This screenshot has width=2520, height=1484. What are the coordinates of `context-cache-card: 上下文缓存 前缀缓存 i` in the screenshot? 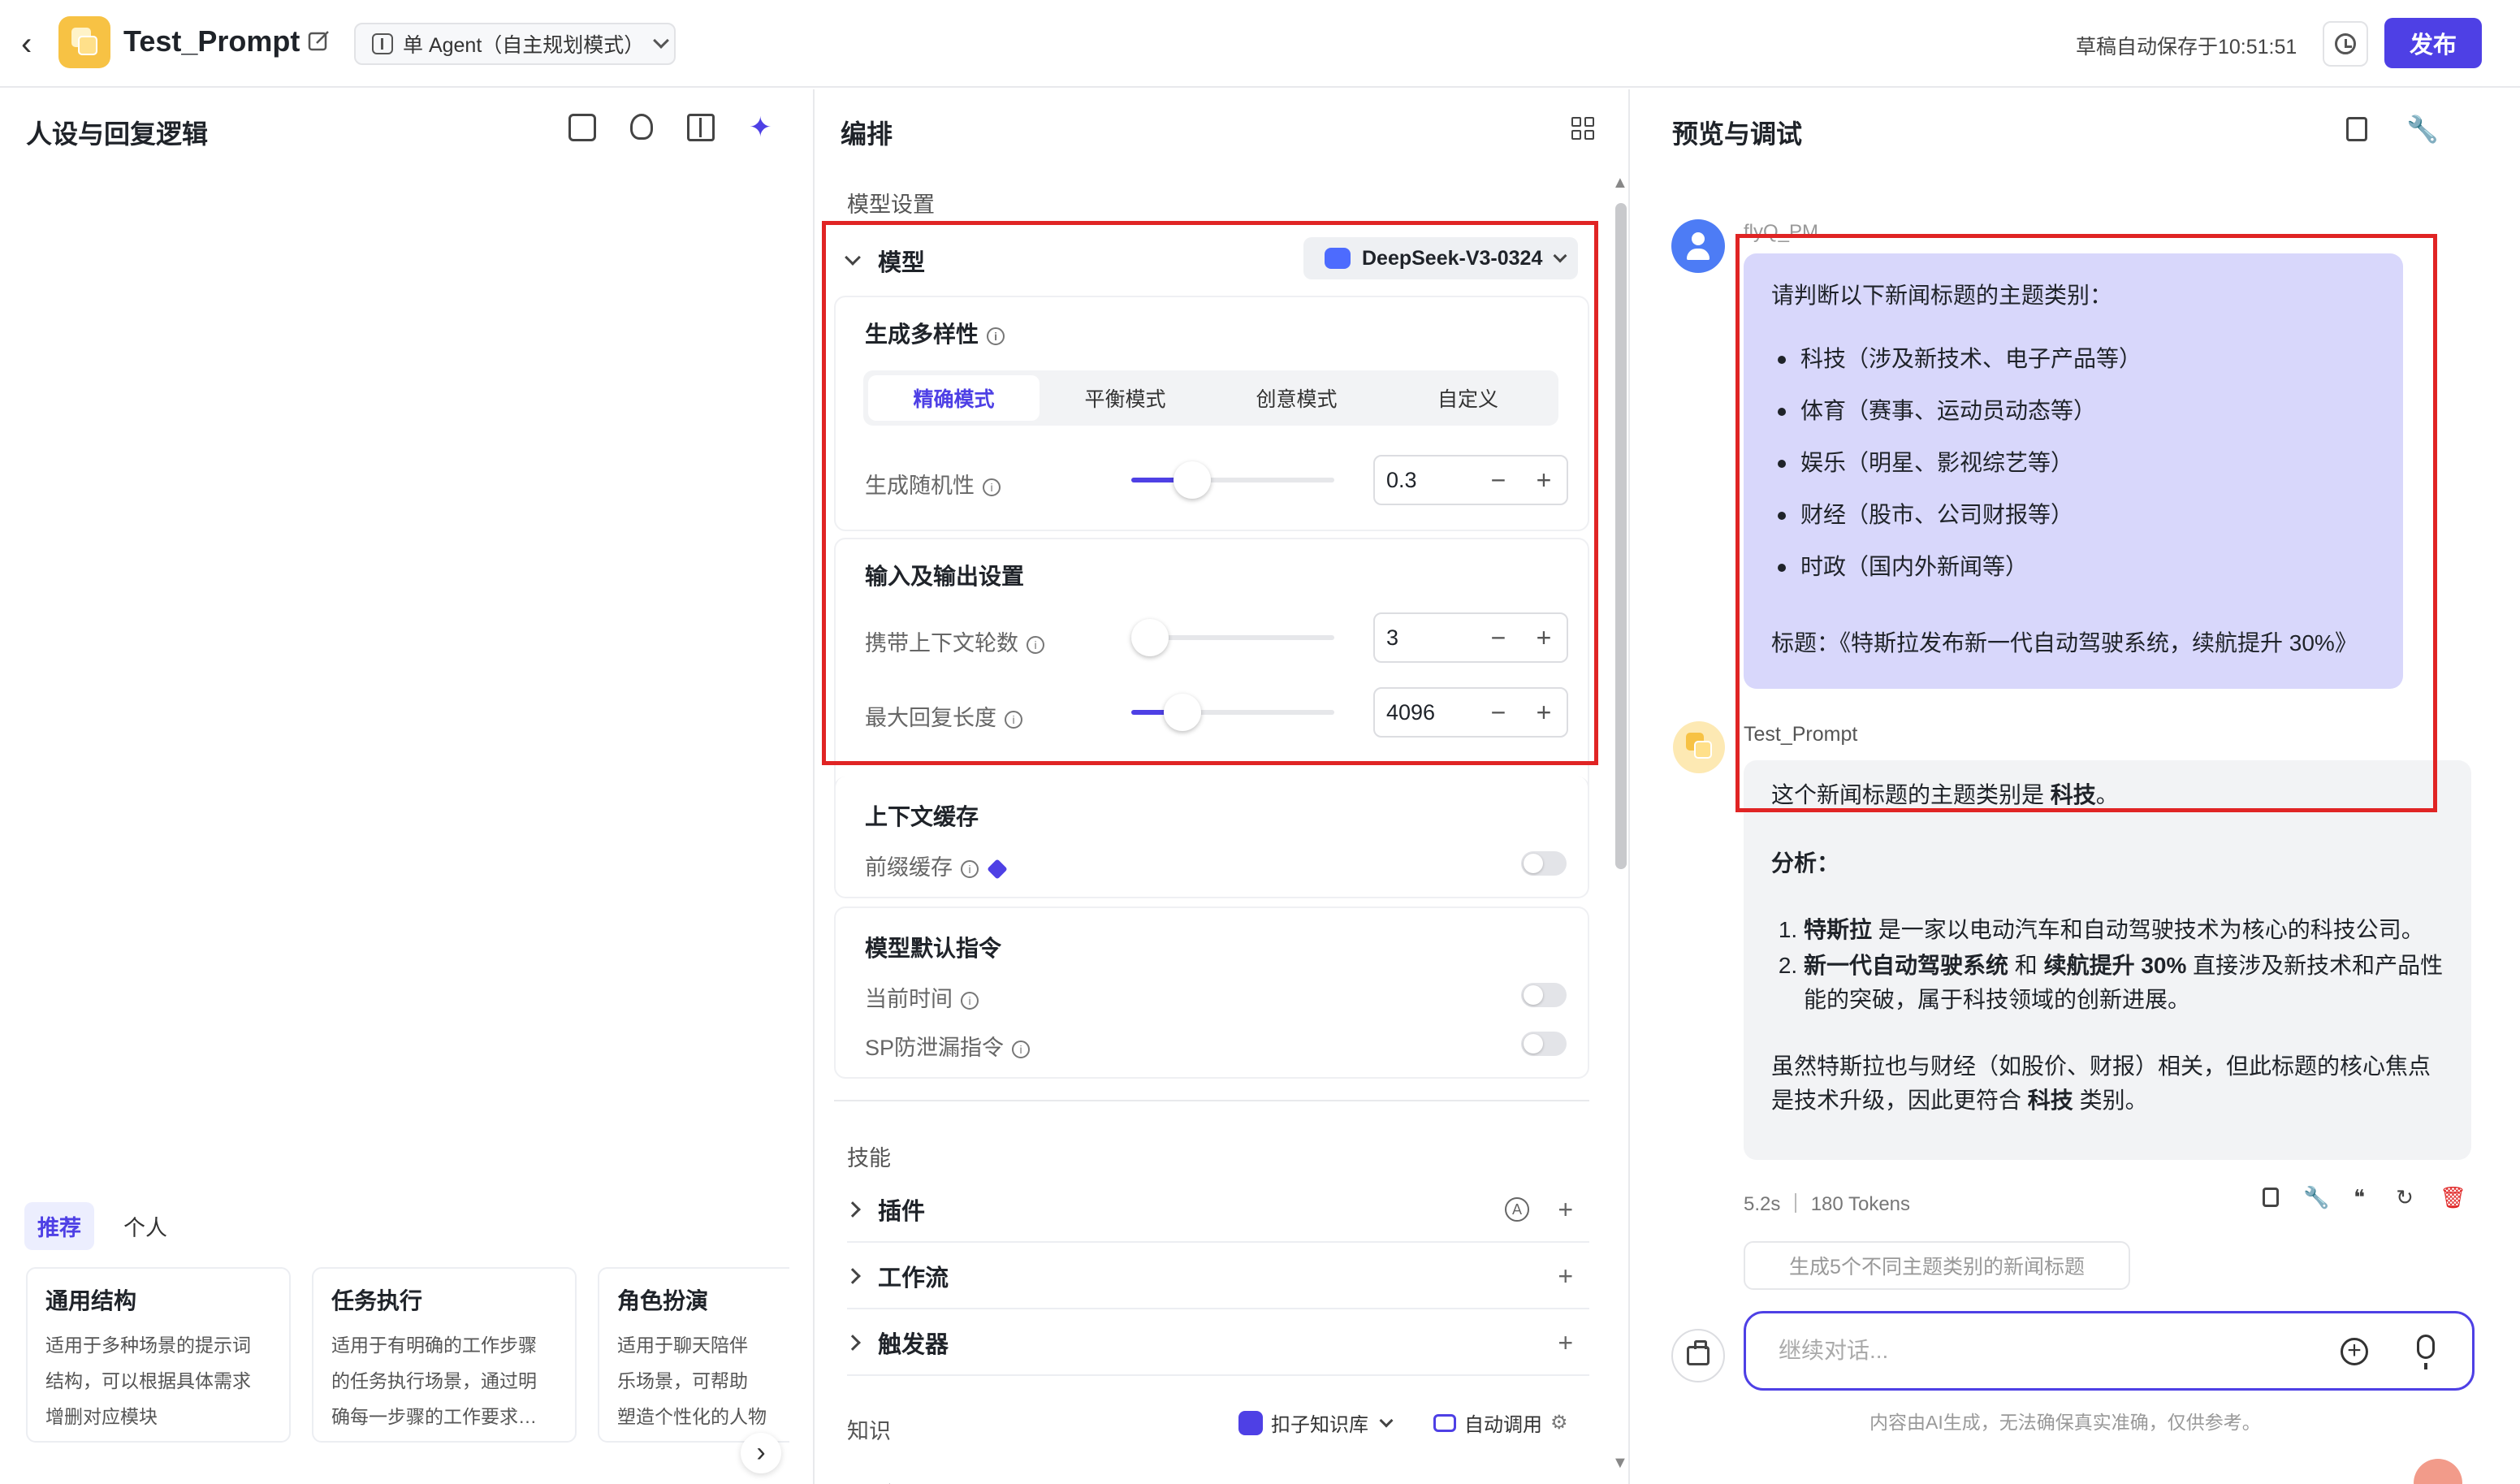 It's located at (1211, 837).